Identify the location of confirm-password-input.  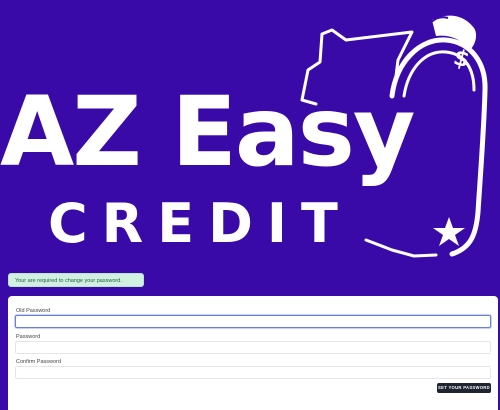
(253, 372).